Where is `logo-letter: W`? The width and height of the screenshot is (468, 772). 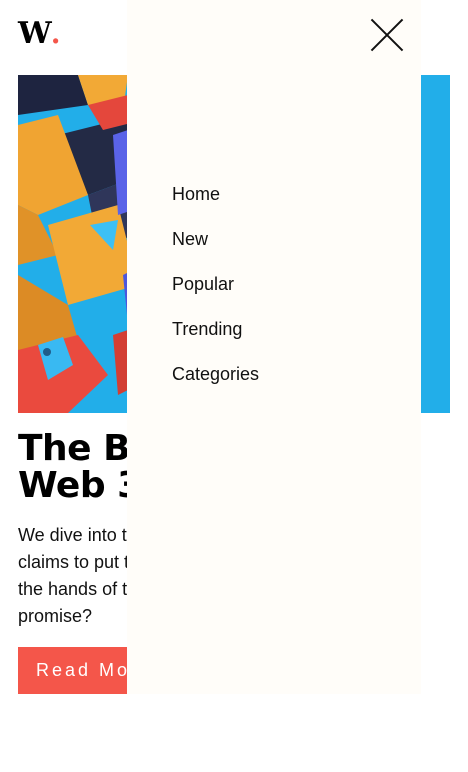
logo-letter: W is located at coordinates (35, 33).